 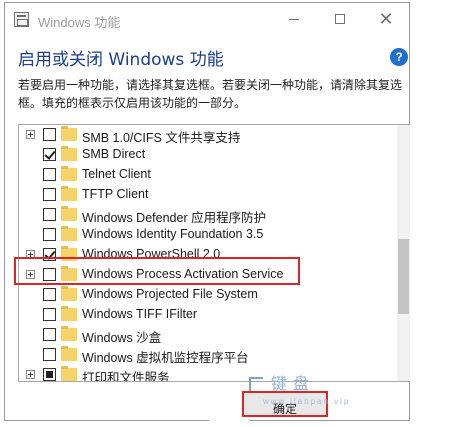 What do you see at coordinates (116, 174) in the screenshot?
I see `feature-label: Telnet Client` at bounding box center [116, 174].